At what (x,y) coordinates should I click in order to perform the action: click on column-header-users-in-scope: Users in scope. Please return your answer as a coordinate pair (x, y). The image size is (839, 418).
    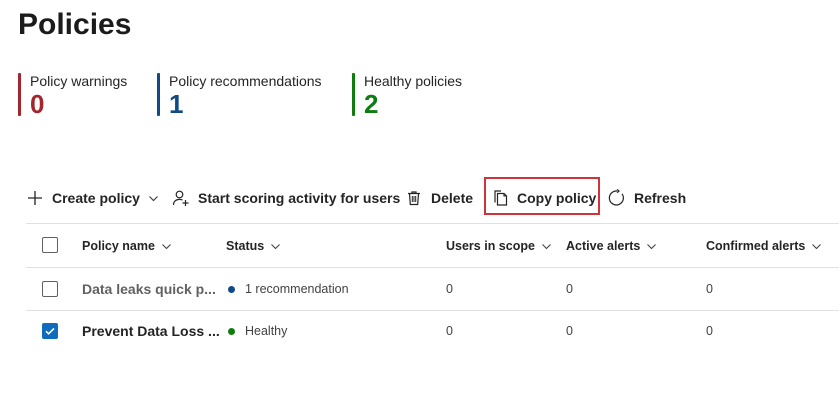
    Looking at the image, I should click on (499, 246).